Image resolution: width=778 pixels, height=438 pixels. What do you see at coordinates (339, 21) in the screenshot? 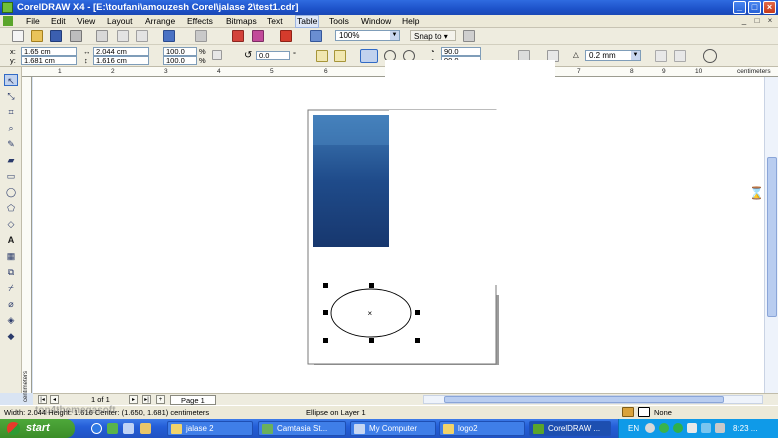
I see `menu-tools: Tools` at bounding box center [339, 21].